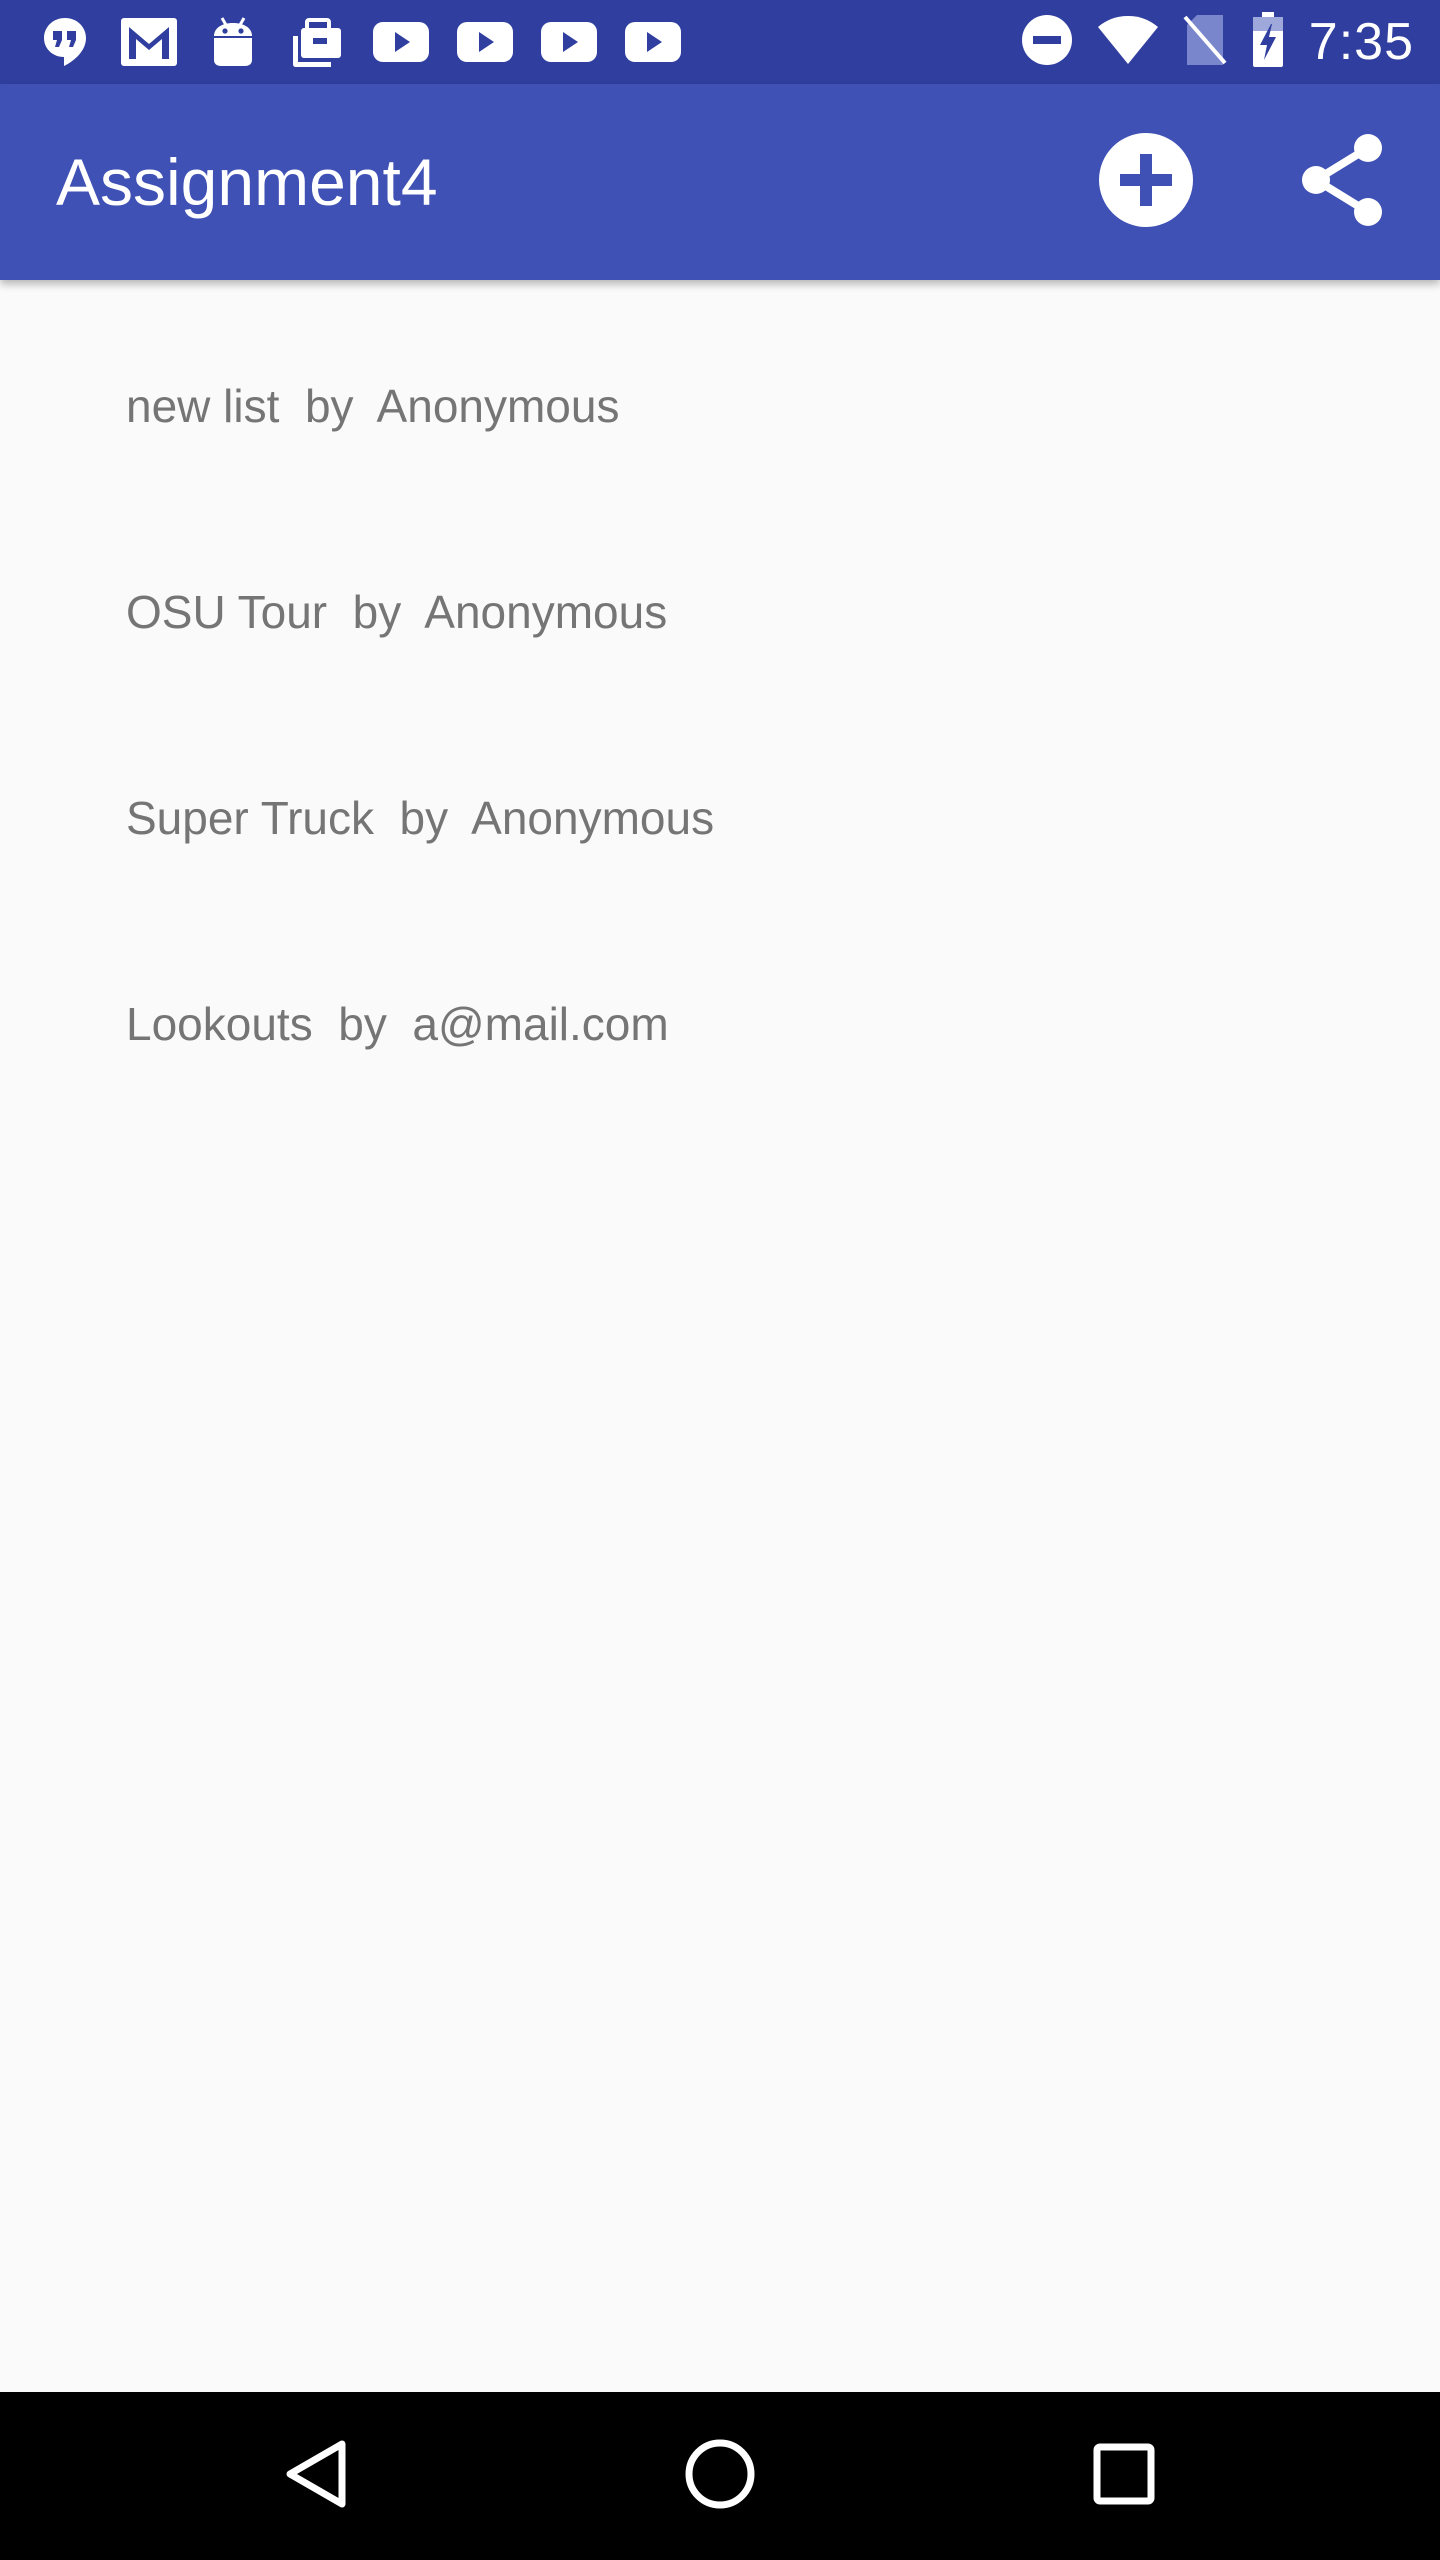 Image resolution: width=1440 pixels, height=2560 pixels. Describe the element at coordinates (247, 182) in the screenshot. I see `app-title: Assignment4` at that location.